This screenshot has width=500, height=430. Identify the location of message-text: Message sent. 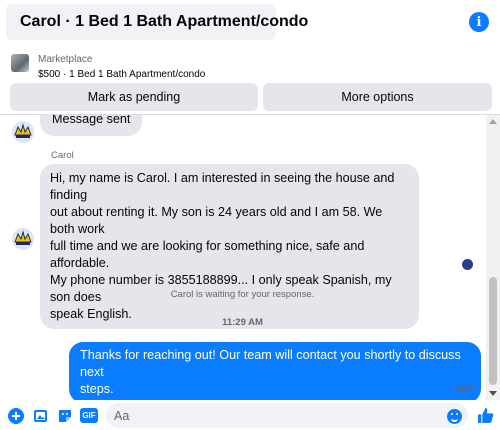
(91, 120).